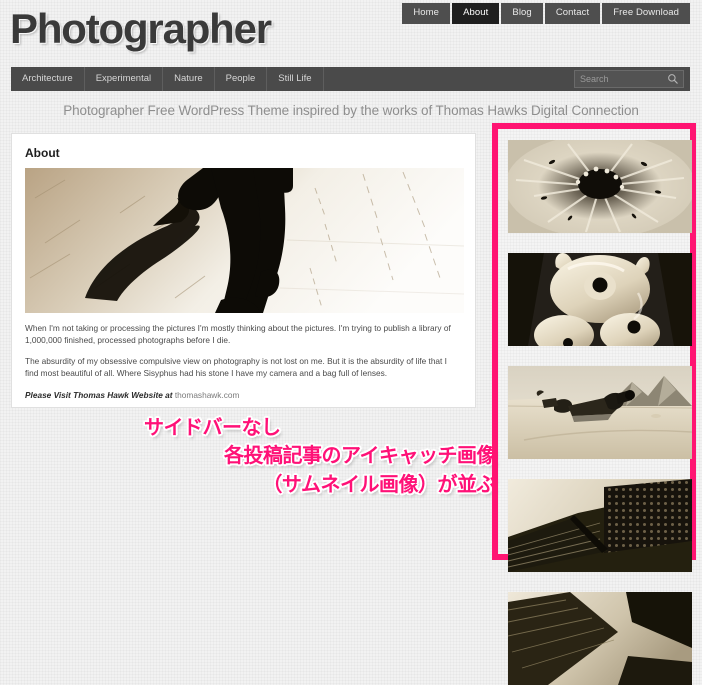  I want to click on subnav-item-nature: Nature, so click(189, 79).